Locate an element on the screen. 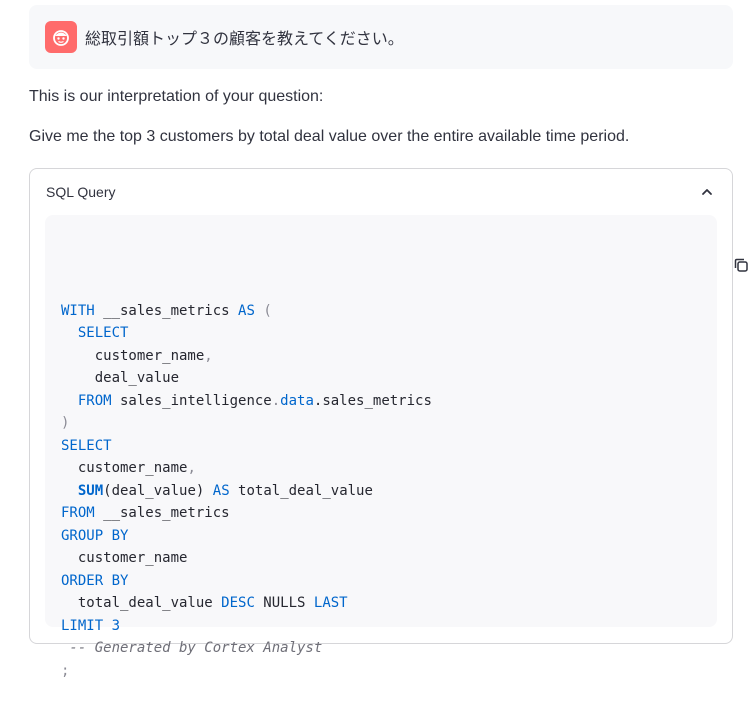  copy-icon is located at coordinates (714, 252).